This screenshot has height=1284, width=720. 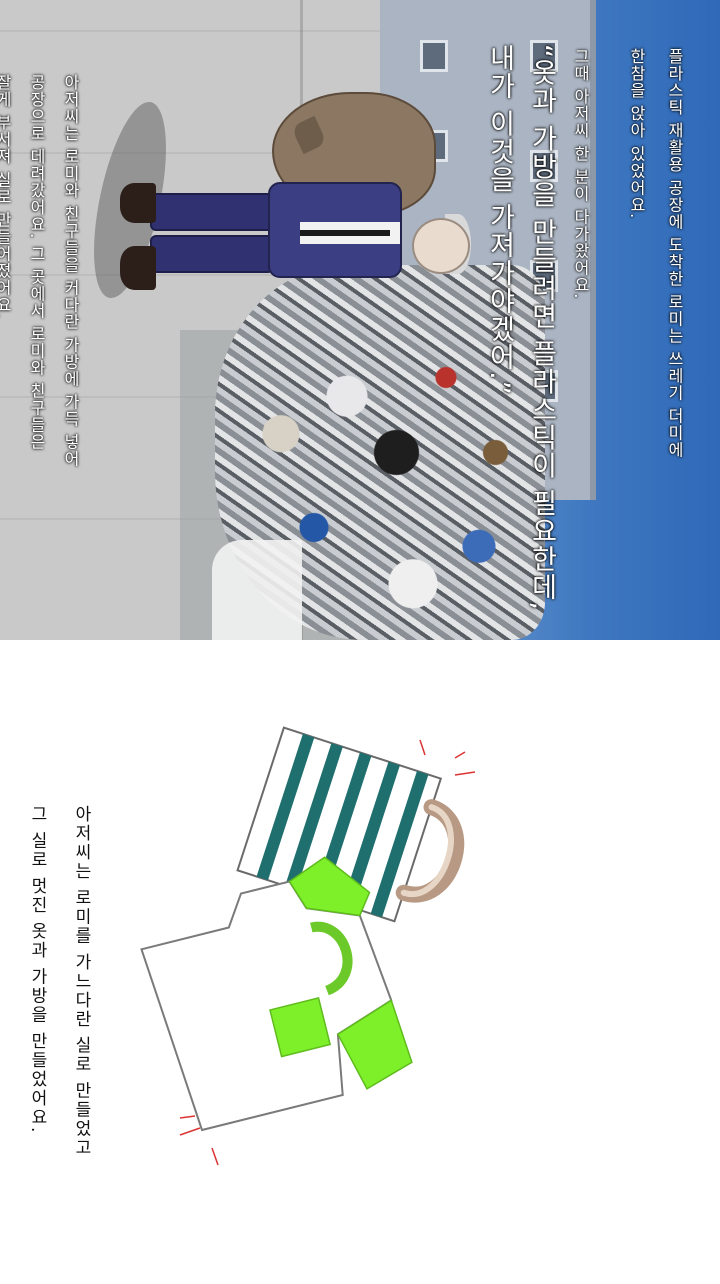 I want to click on narration-line-1: 플라스틱 재활용 공장에 도착한 로미는 쓰레기 더미에, so click(x=674, y=253).